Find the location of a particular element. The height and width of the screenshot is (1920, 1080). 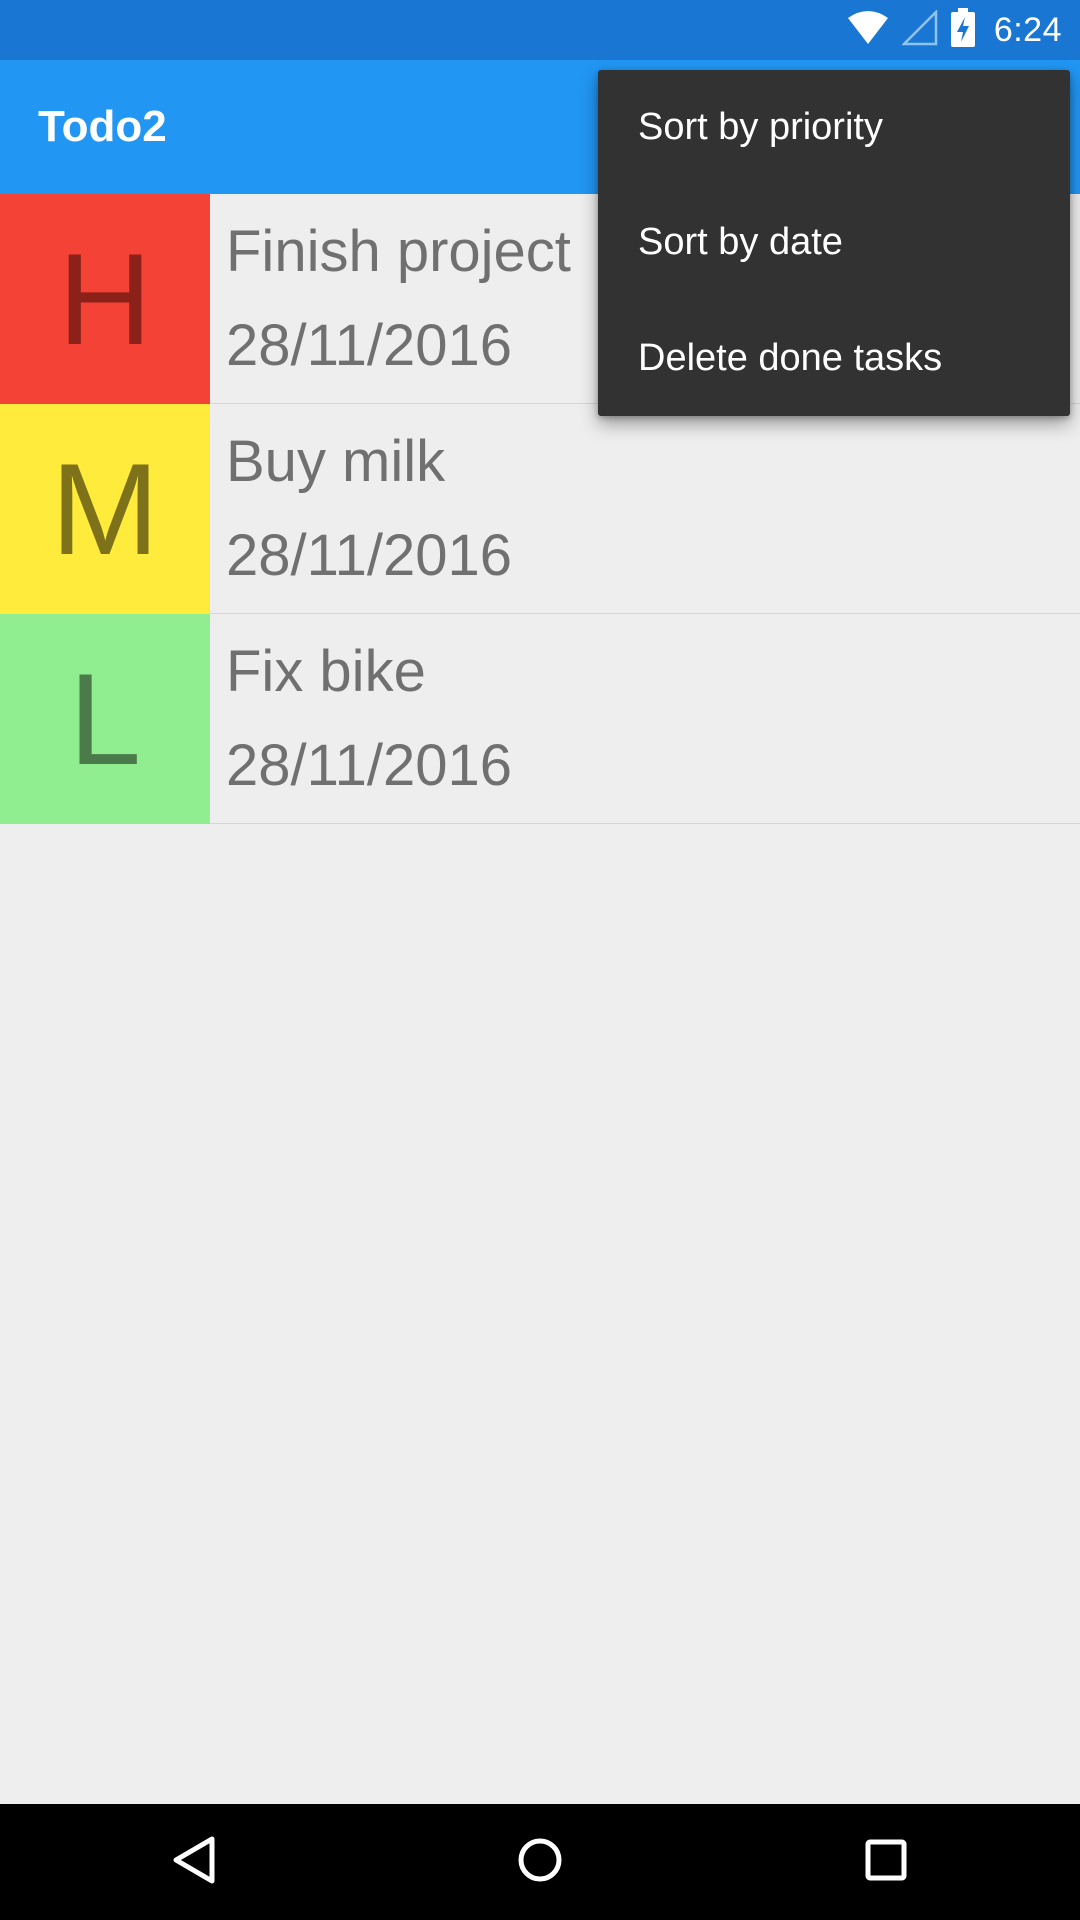

priority-badge-low: L is located at coordinates (105, 719).